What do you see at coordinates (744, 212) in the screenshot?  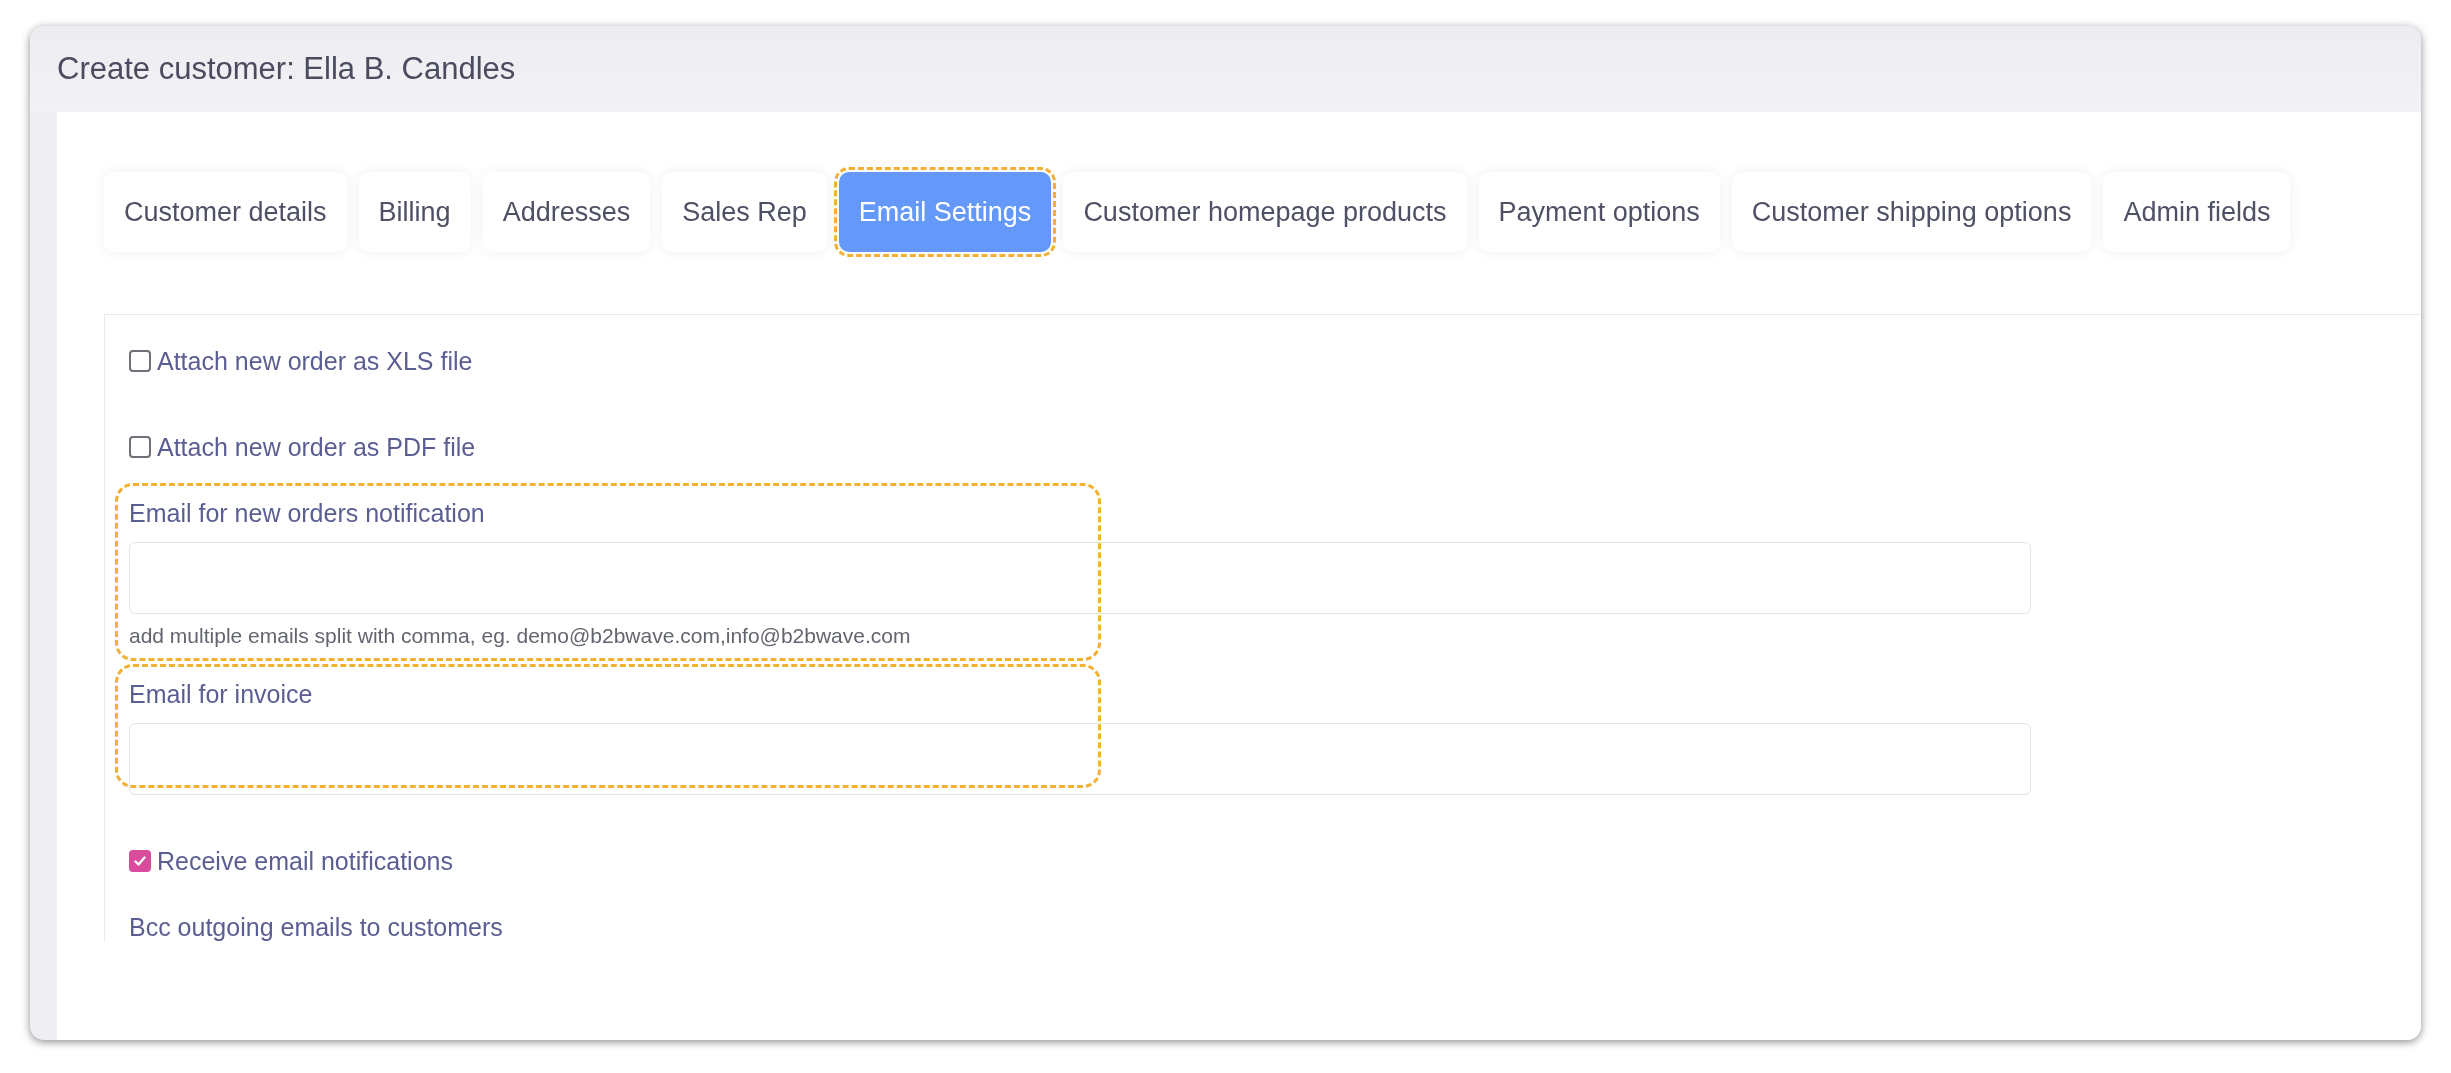 I see `tab: Sales Rep` at bounding box center [744, 212].